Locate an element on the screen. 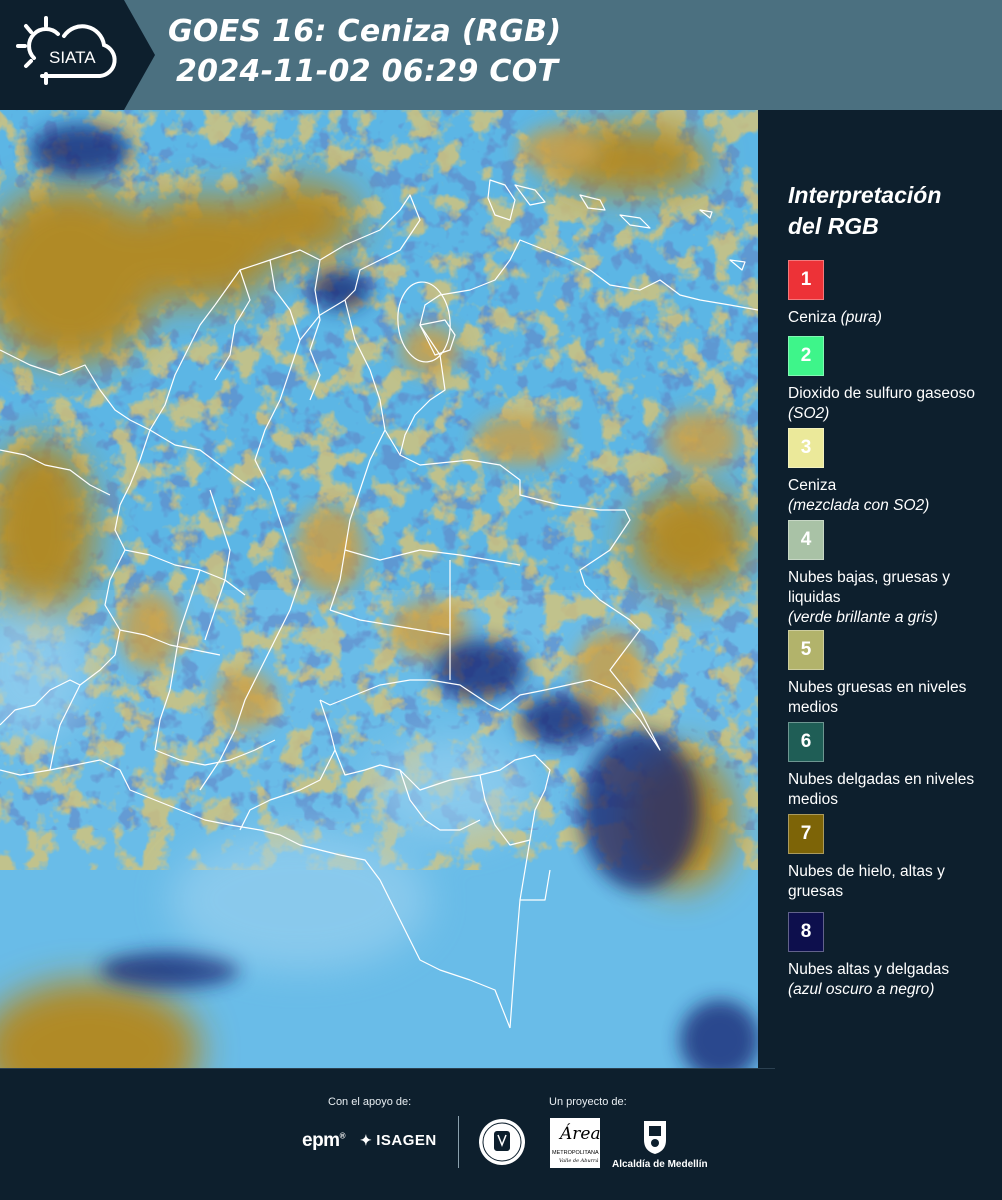  alcaldia-medellin-label: Alcaldía de Medellín is located at coordinates (660, 1164).